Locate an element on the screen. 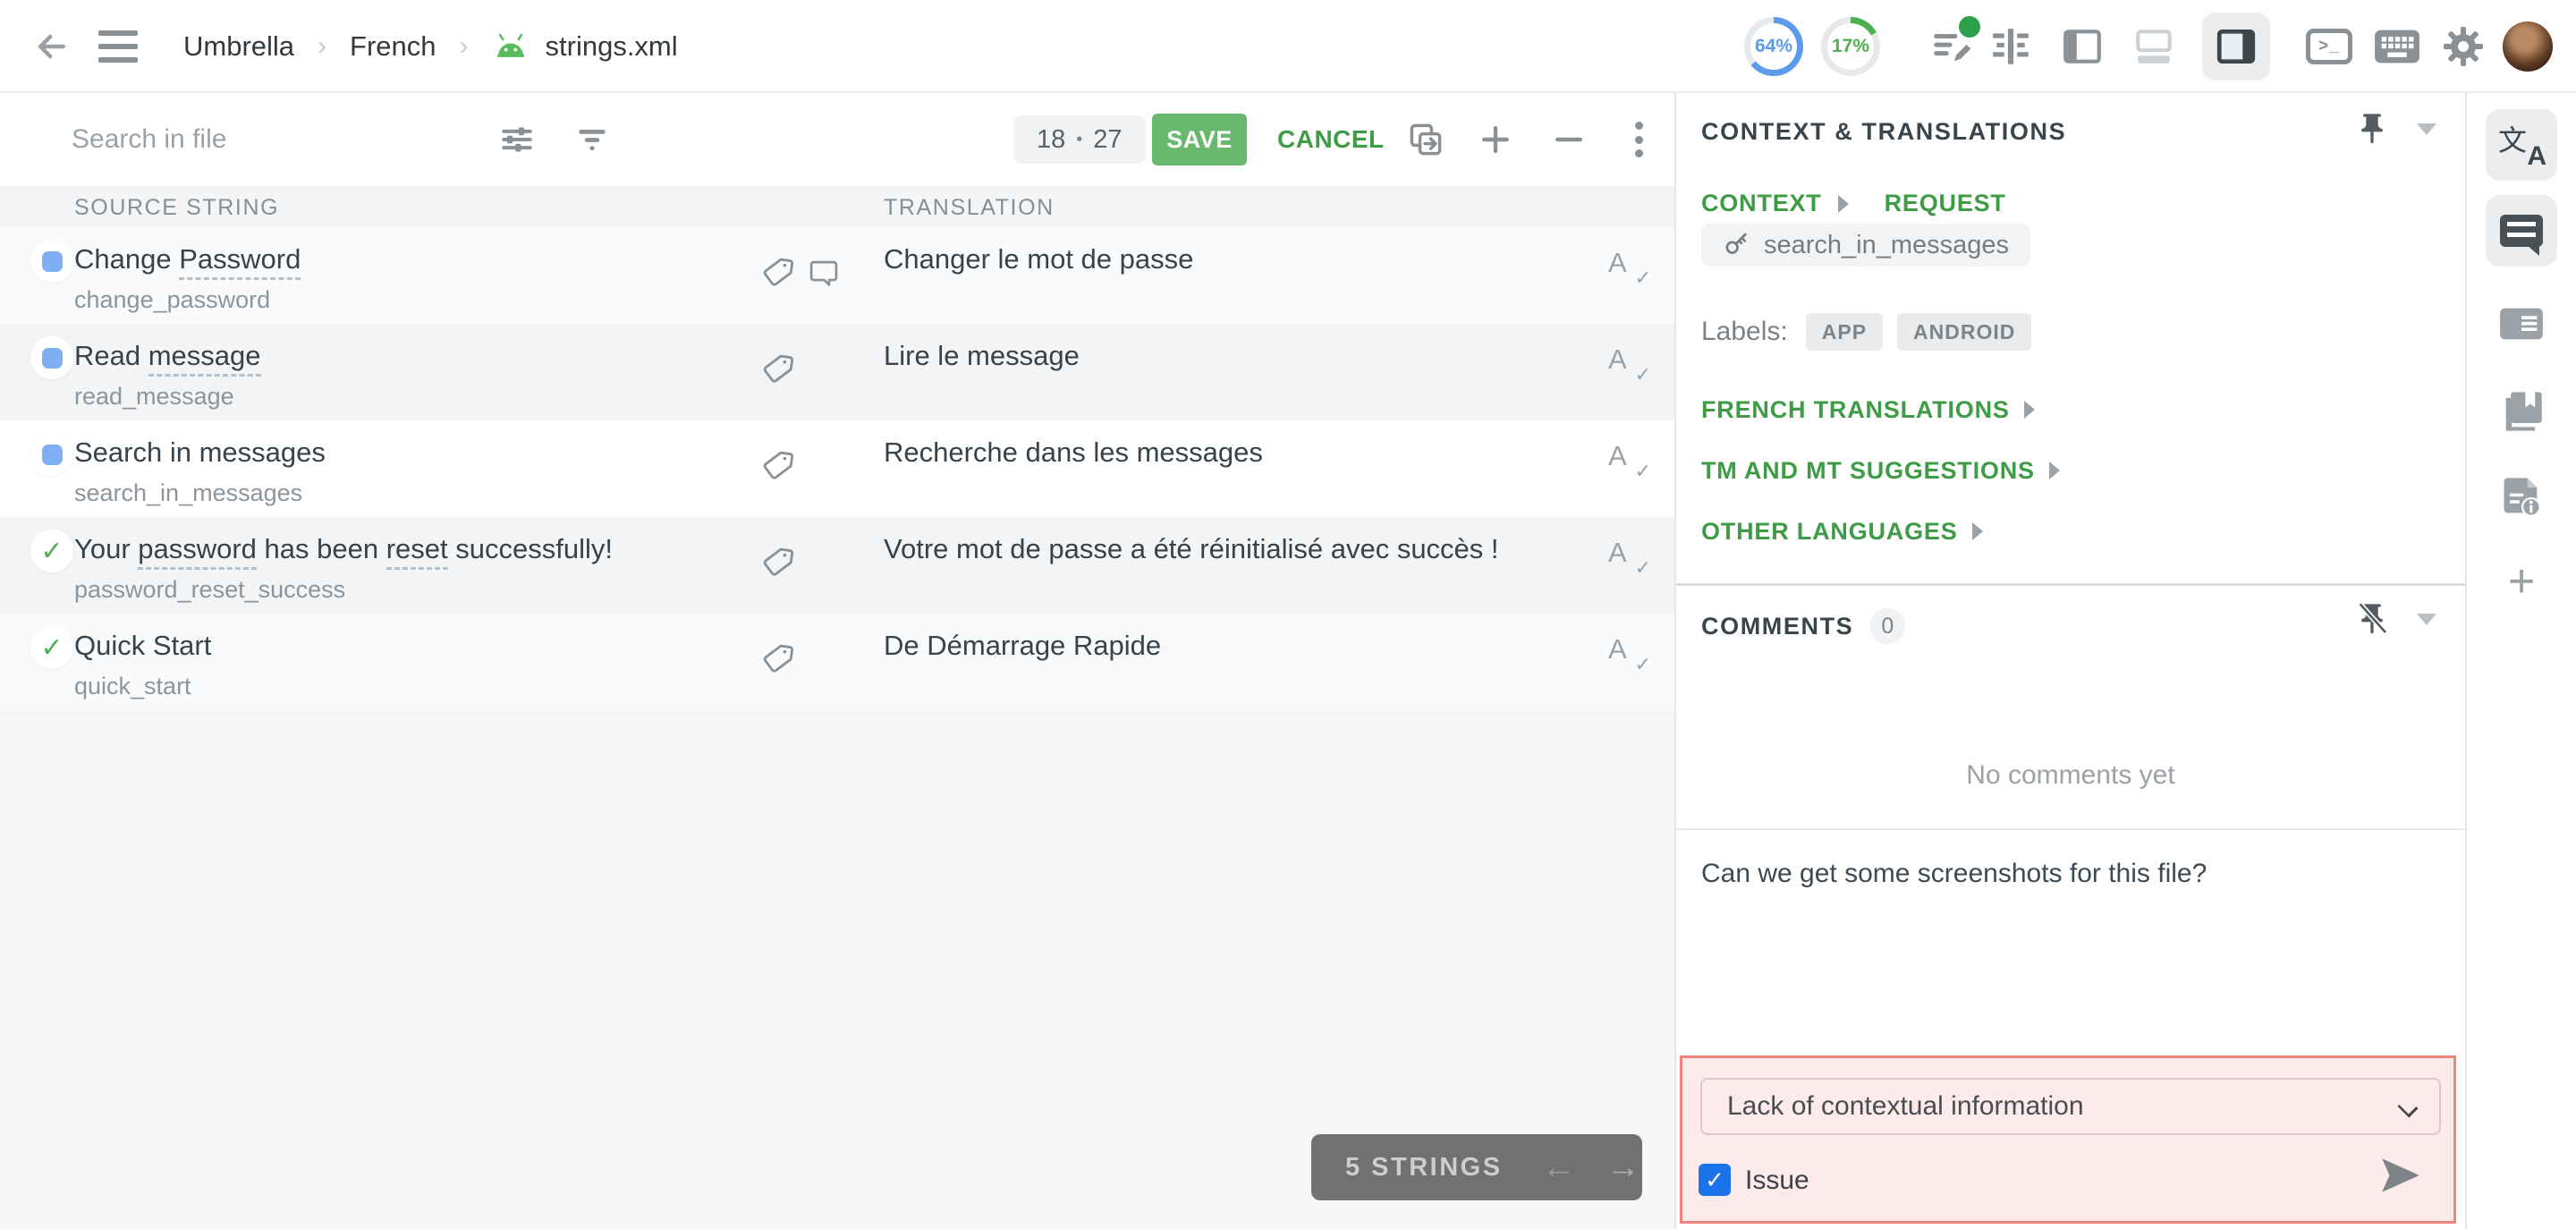  translation-text: Changer le mot de passe is located at coordinates (1038, 259).